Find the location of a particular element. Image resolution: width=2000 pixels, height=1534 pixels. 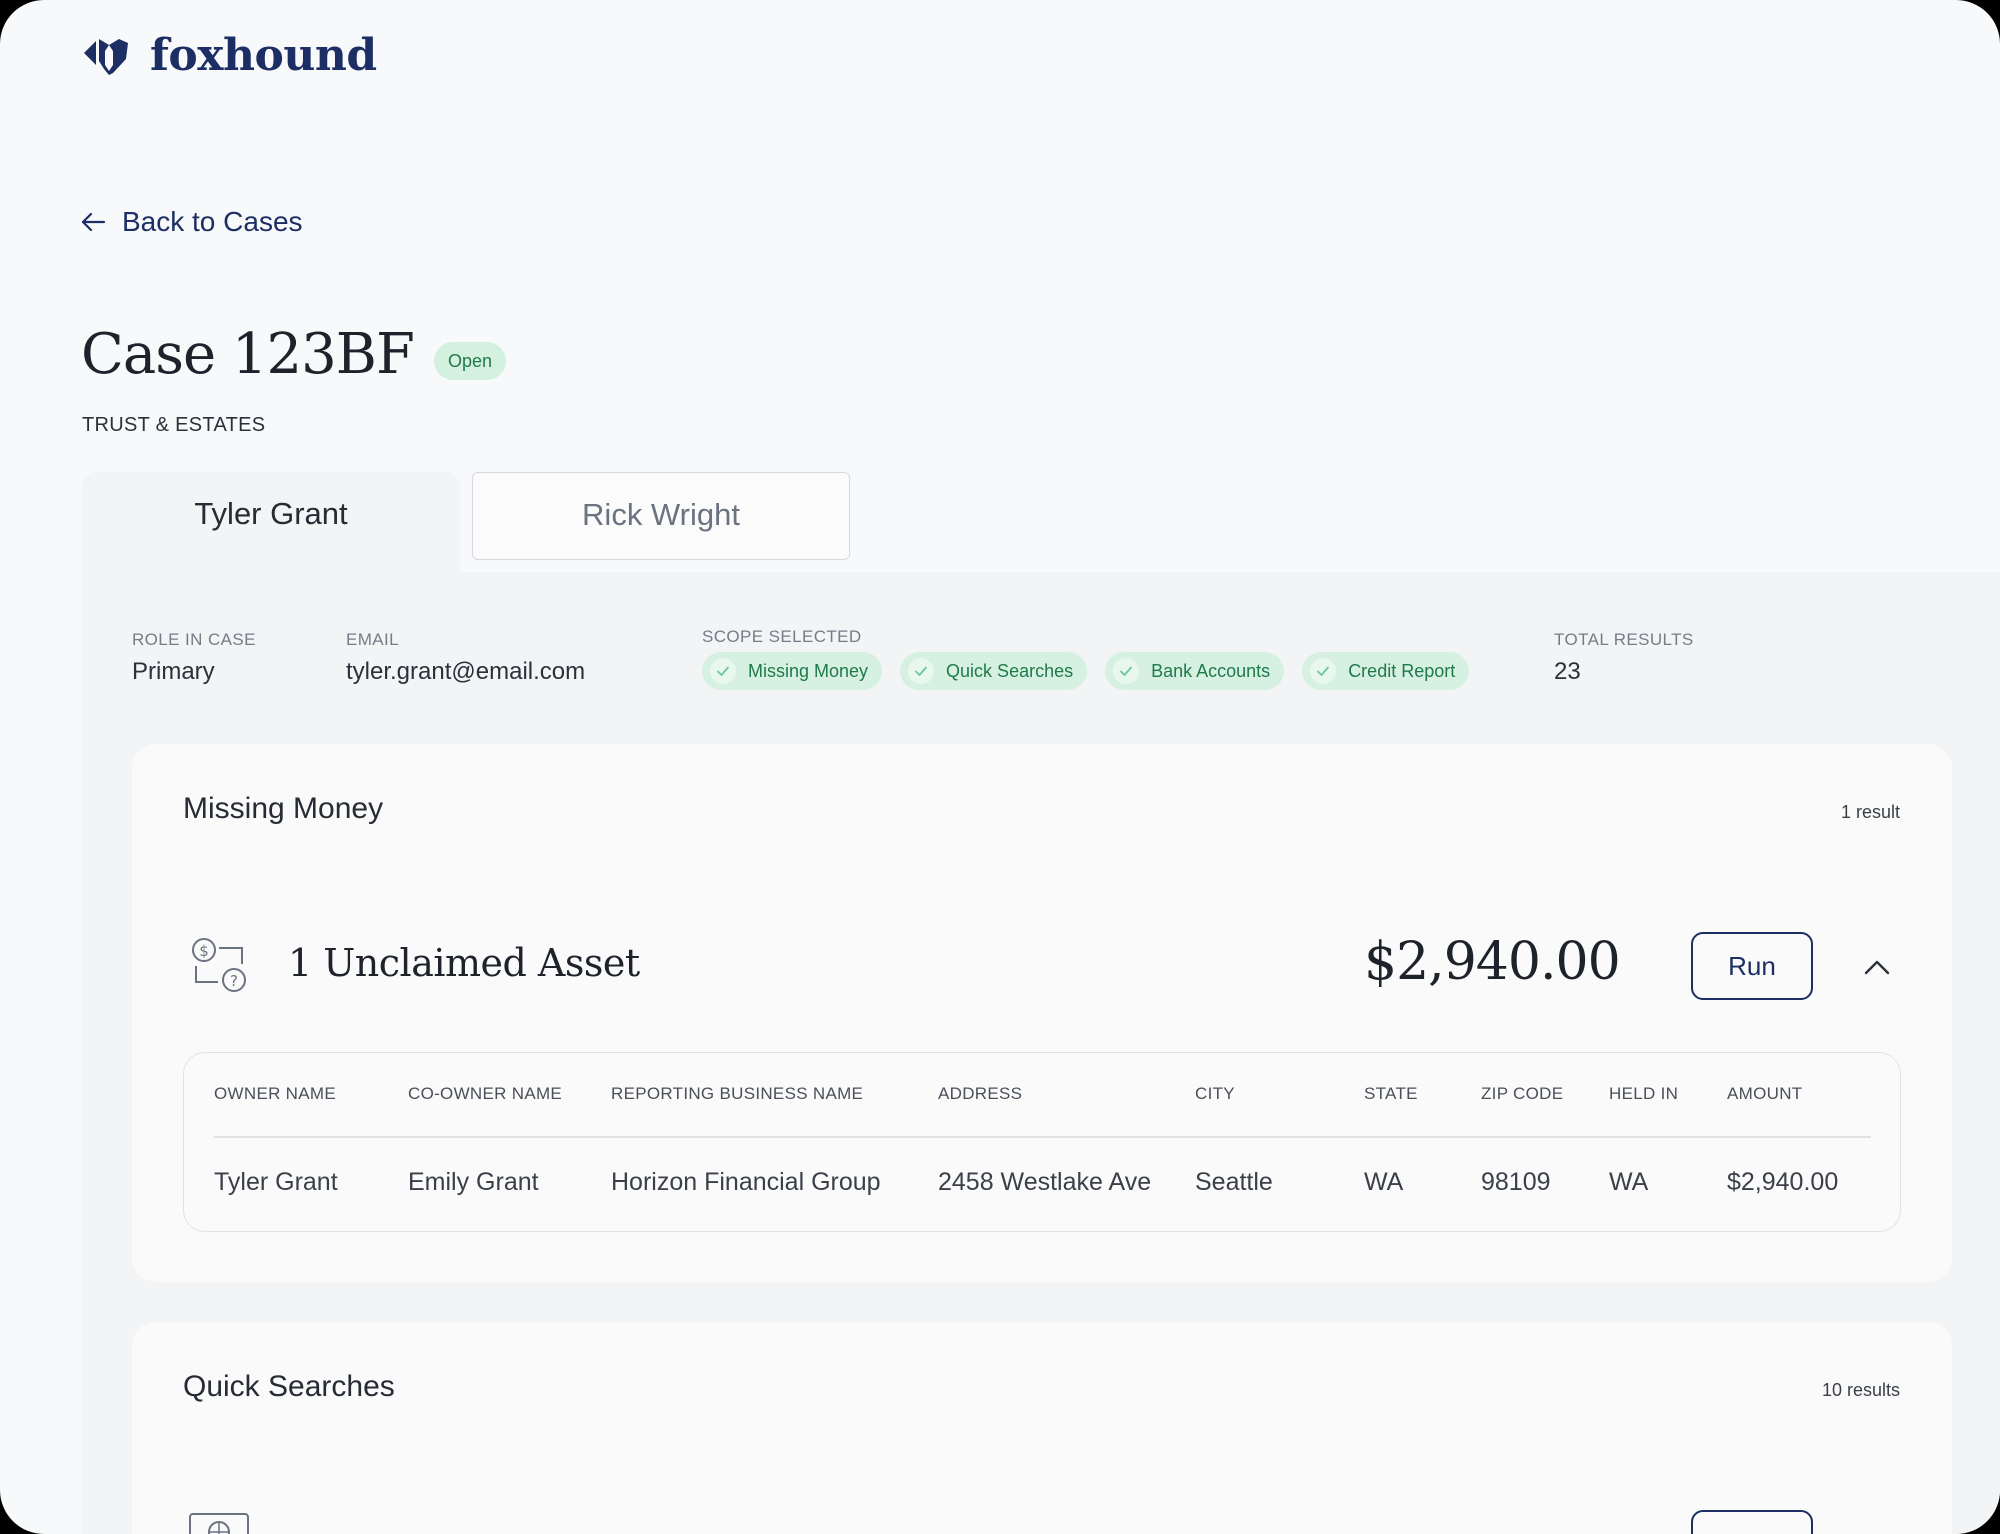

column-header: STATE is located at coordinates (1391, 1093).